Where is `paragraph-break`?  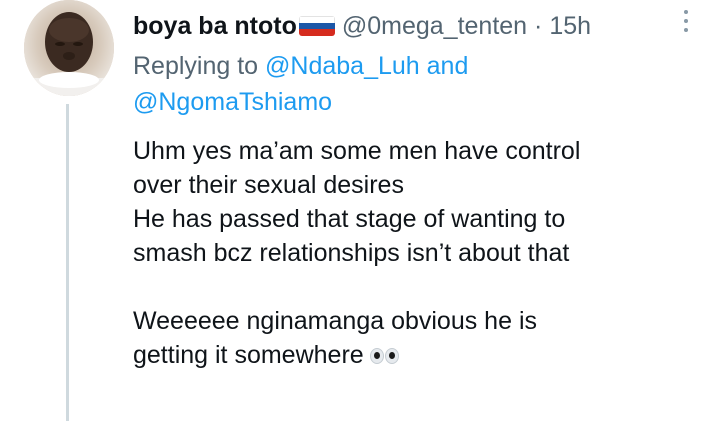 paragraph-break is located at coordinates (413, 287).